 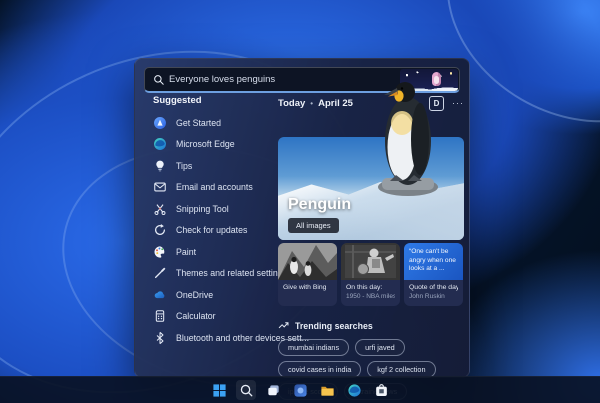 I want to click on give-with-bing-card: Give with Bing, so click(x=307, y=274).